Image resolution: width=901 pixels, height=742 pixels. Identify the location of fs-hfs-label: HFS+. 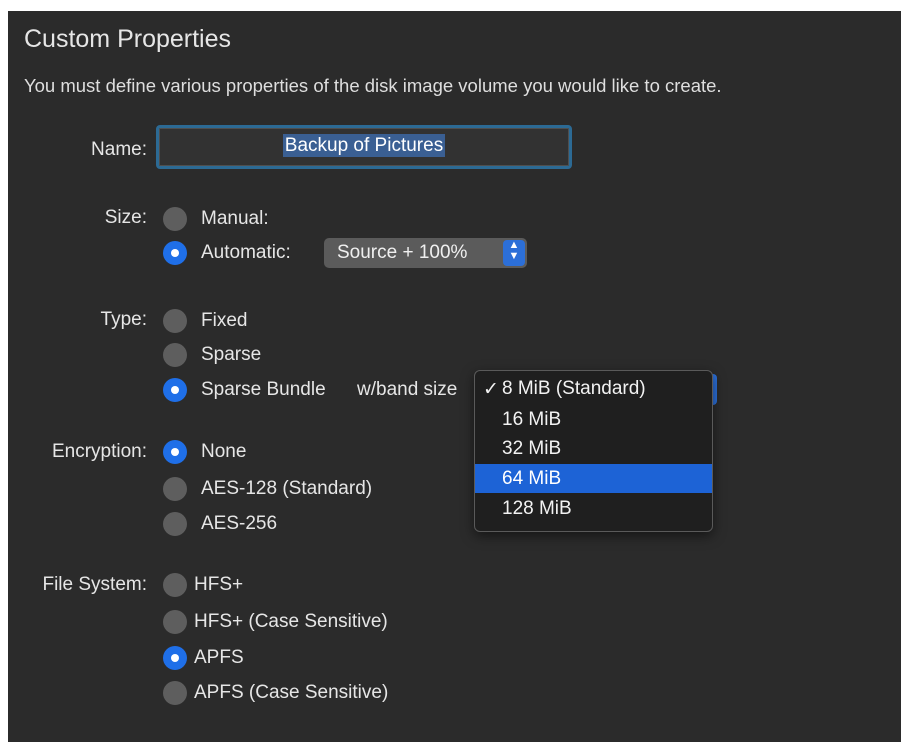
(218, 585).